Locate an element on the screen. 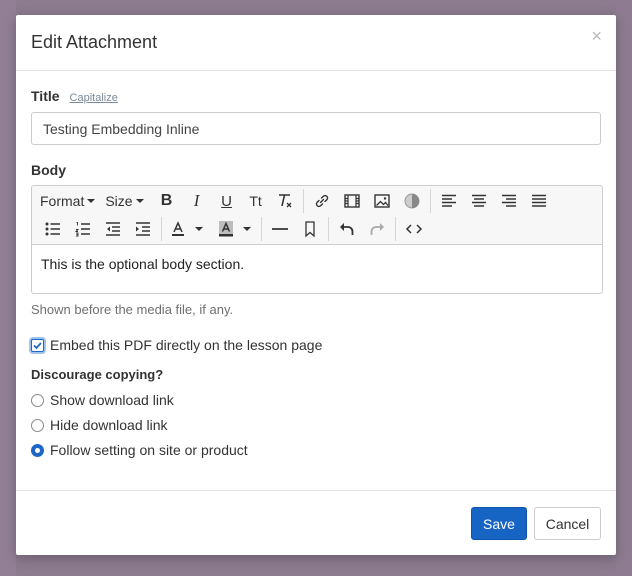 The width and height of the screenshot is (632, 576). title-label: Title is located at coordinates (45, 96).